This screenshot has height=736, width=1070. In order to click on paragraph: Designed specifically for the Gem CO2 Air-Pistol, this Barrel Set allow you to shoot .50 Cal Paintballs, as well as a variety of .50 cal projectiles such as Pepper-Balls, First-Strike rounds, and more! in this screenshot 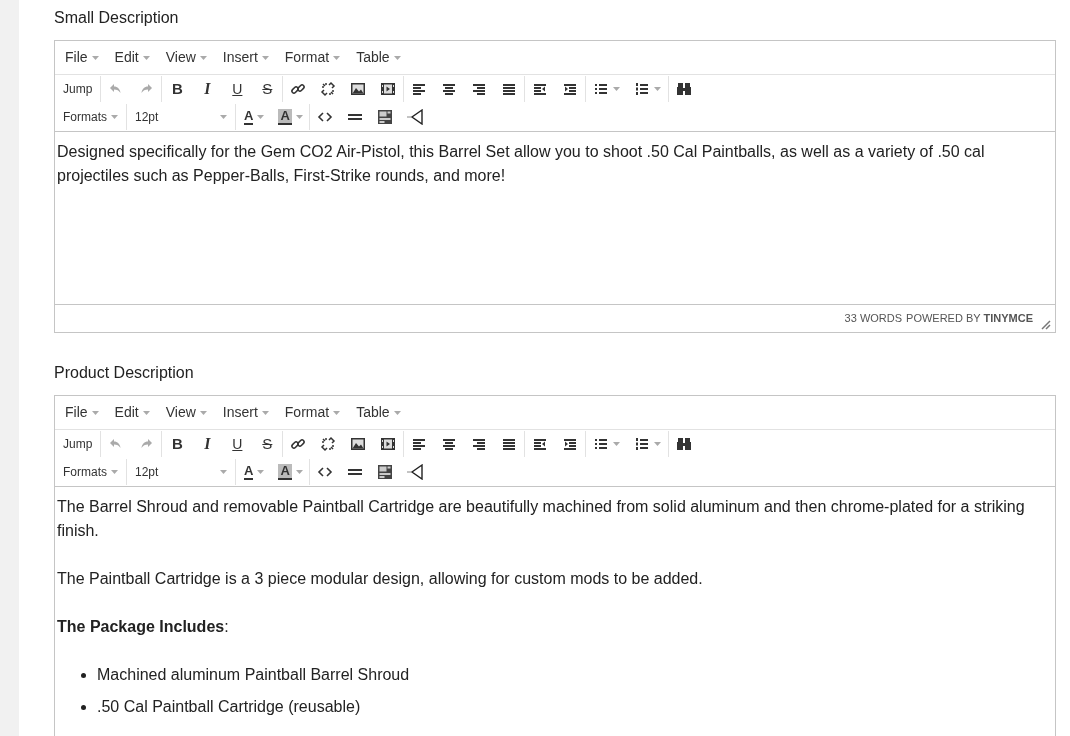, I will do `click(521, 164)`.